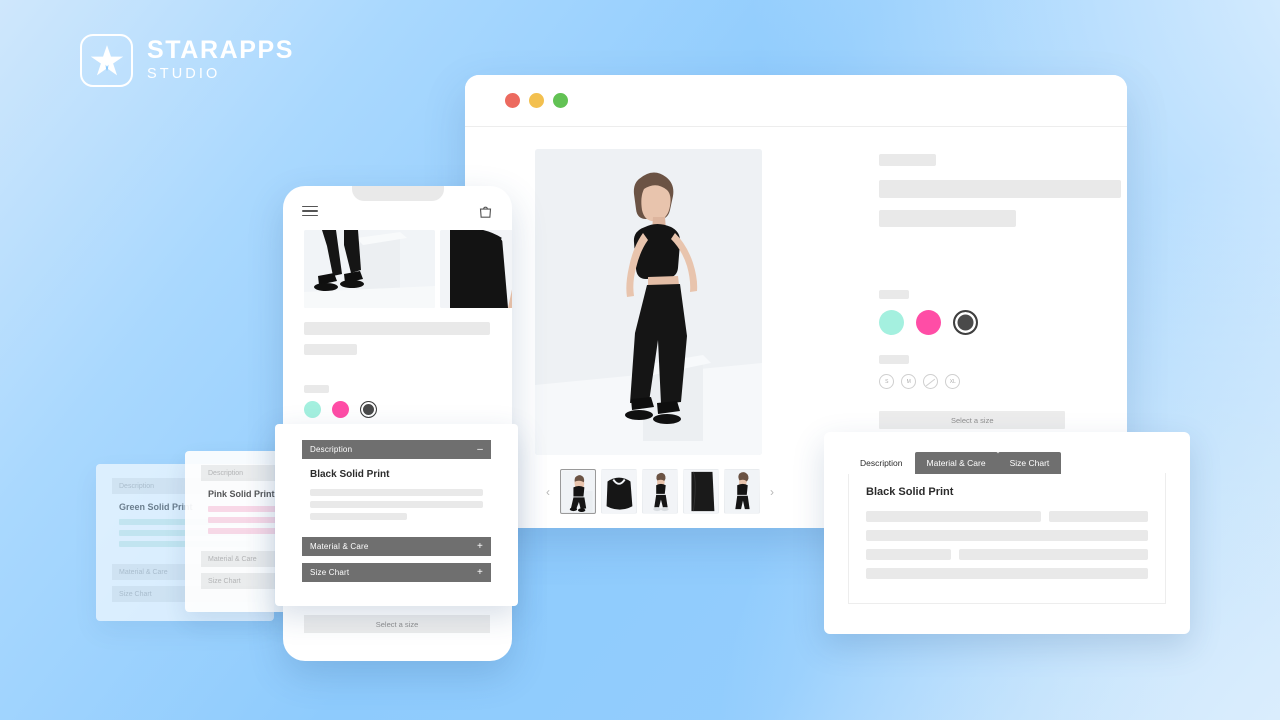  I want to click on accordion-header-size-chart: Size Chart +, so click(396, 572).